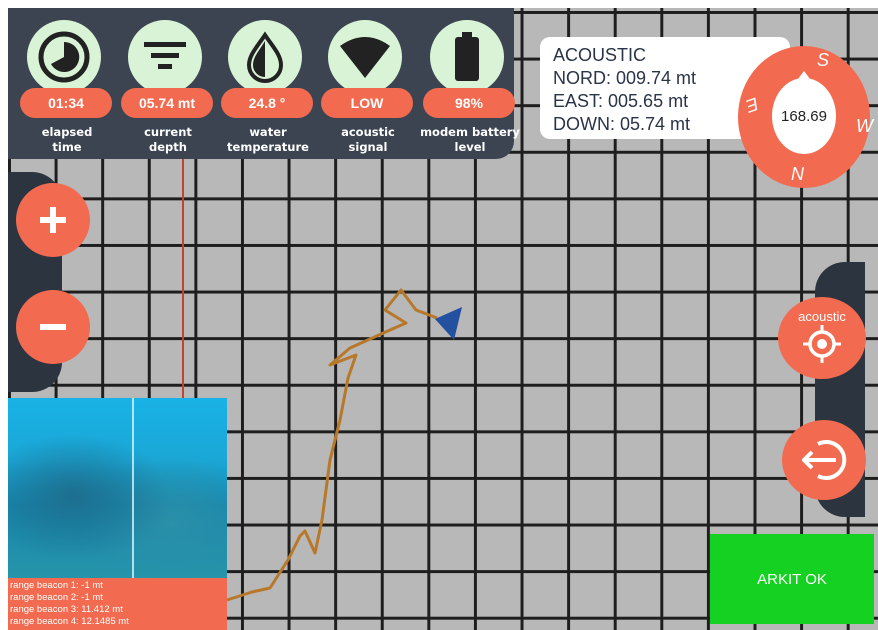 This screenshot has height=630, width=878. I want to click on compass-label-s: S, so click(823, 60).